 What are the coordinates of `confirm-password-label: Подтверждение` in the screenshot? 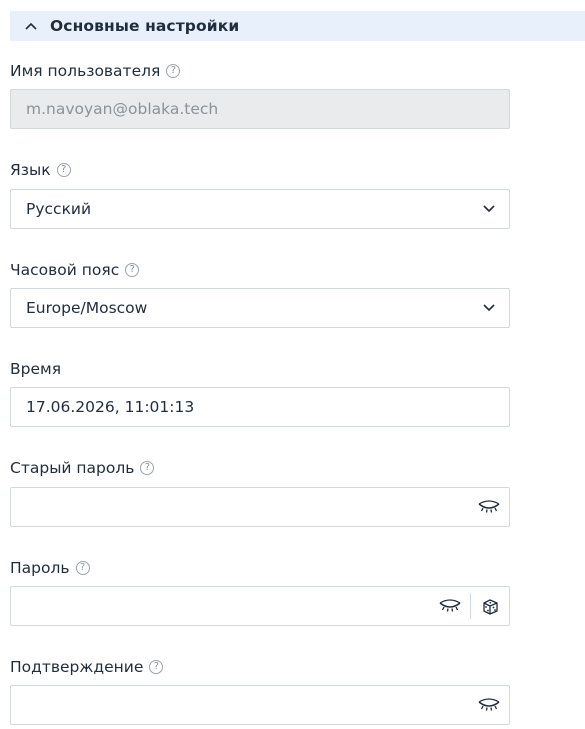 It's located at (77, 667).